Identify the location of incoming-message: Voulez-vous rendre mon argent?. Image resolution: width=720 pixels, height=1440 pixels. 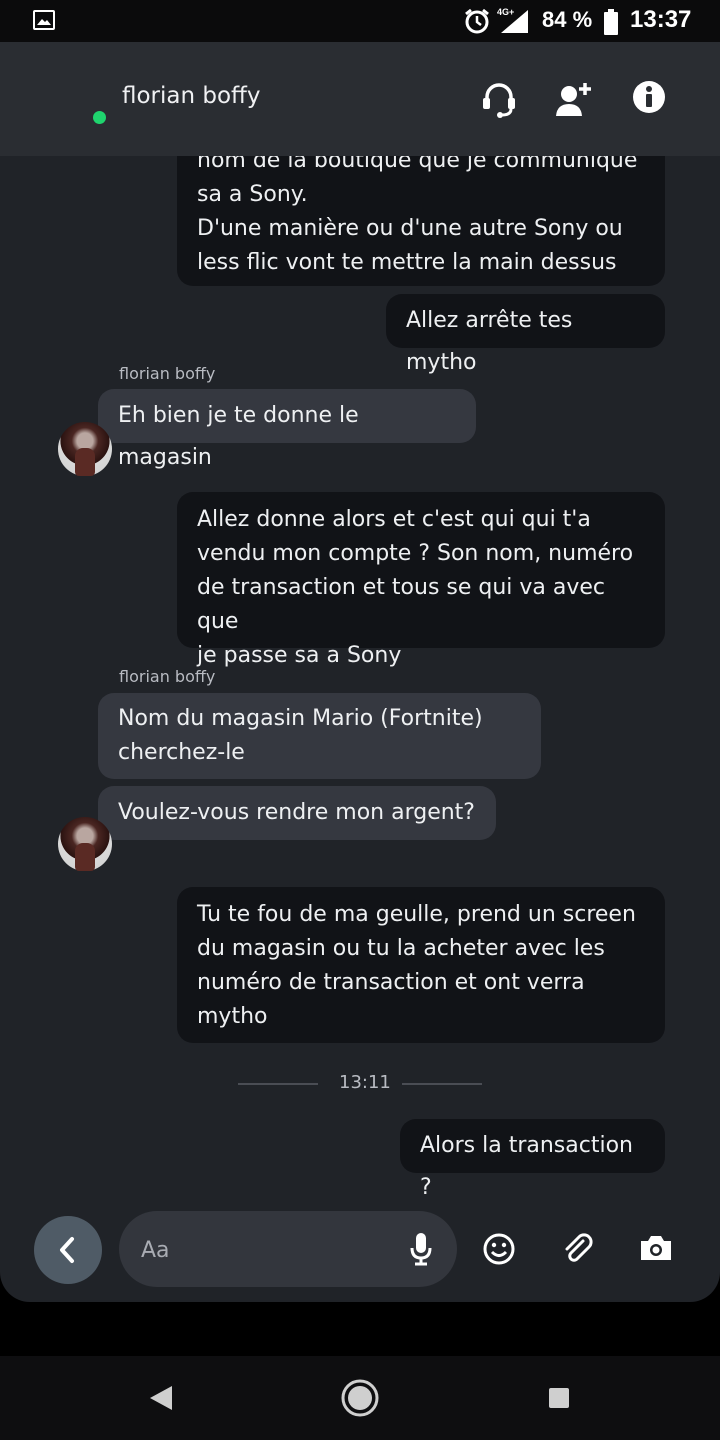
(297, 813).